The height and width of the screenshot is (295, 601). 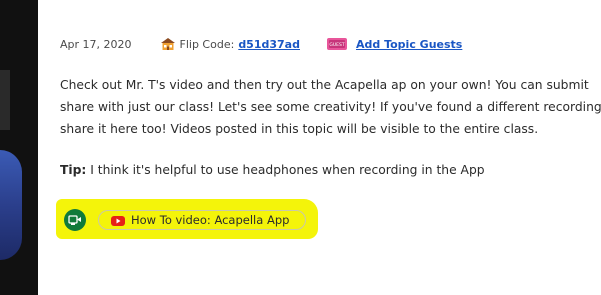 What do you see at coordinates (210, 220) in the screenshot?
I see `video-link-label: How To video: Acapella App` at bounding box center [210, 220].